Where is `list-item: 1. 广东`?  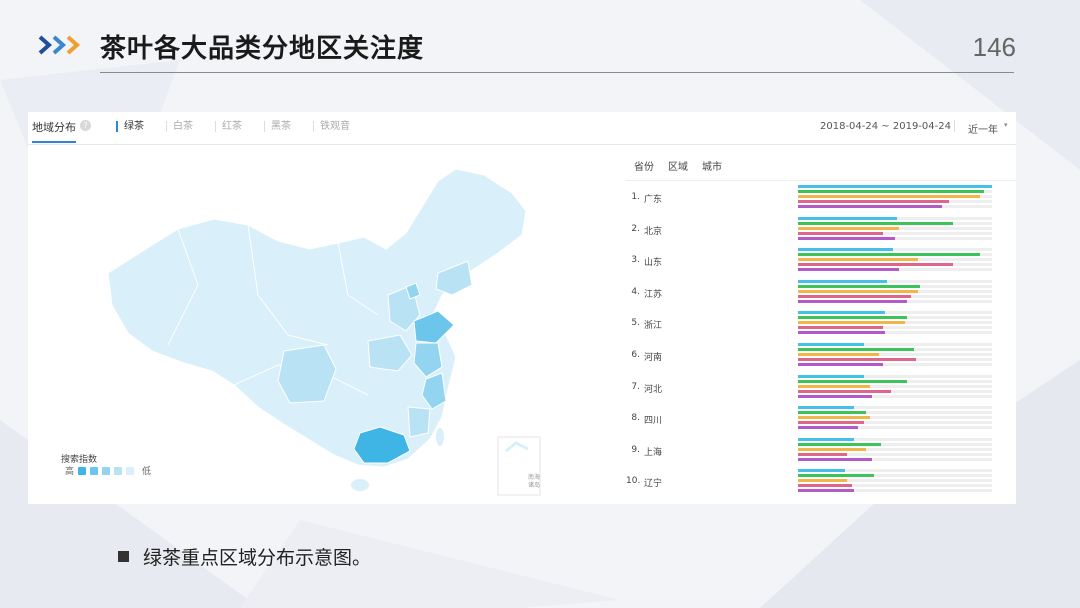 list-item: 1. 广东 is located at coordinates (821, 197).